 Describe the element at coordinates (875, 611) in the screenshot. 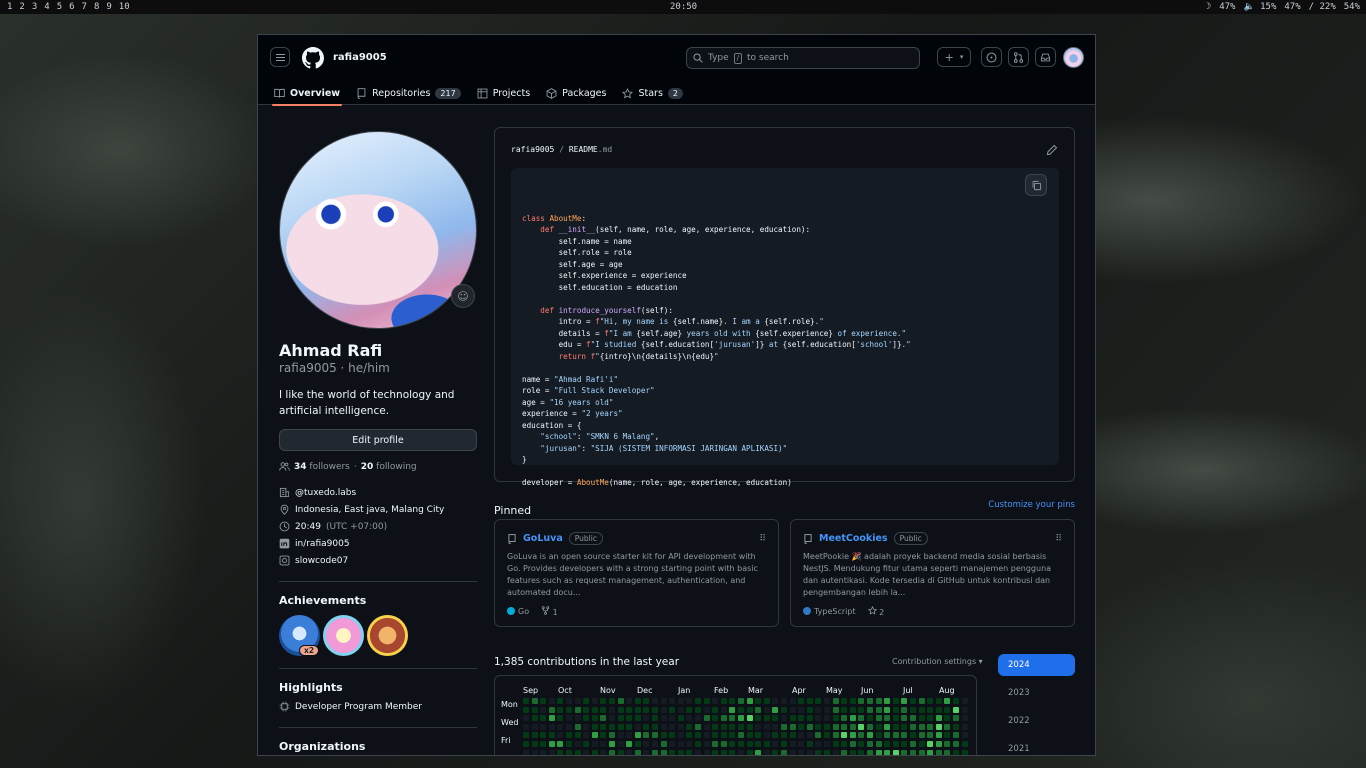

I see `star-count-link: 2` at that location.